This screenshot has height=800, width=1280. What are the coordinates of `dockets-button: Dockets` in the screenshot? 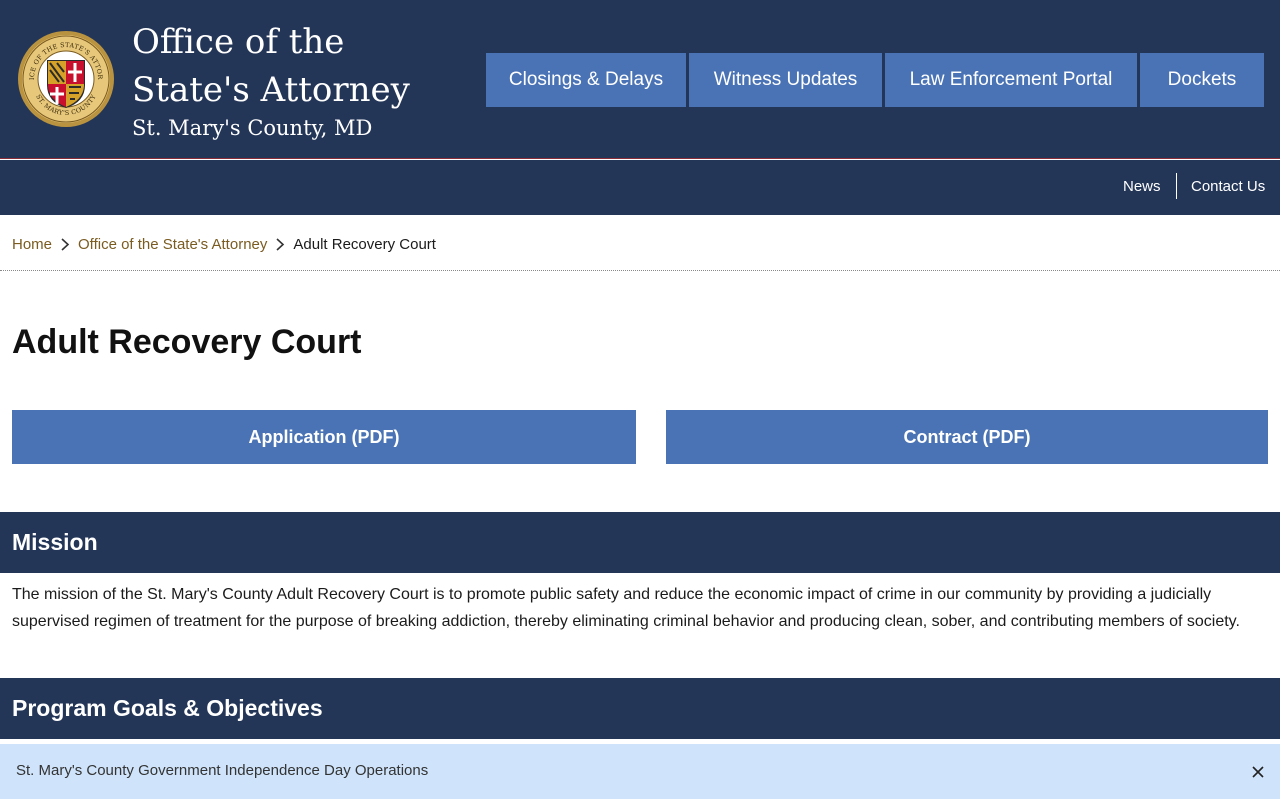 It's located at (1202, 80).